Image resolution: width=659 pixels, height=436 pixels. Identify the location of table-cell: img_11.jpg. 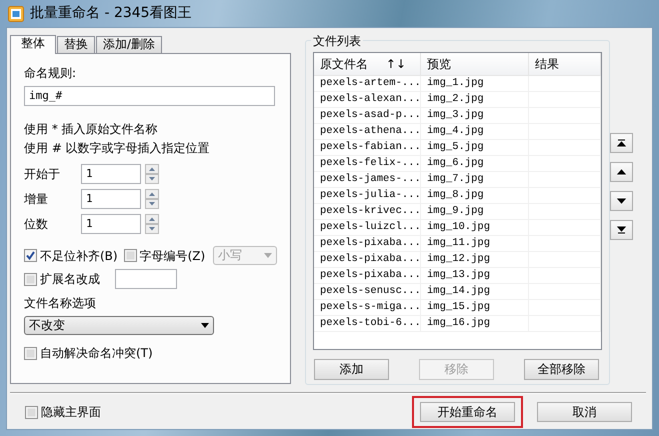
(475, 243).